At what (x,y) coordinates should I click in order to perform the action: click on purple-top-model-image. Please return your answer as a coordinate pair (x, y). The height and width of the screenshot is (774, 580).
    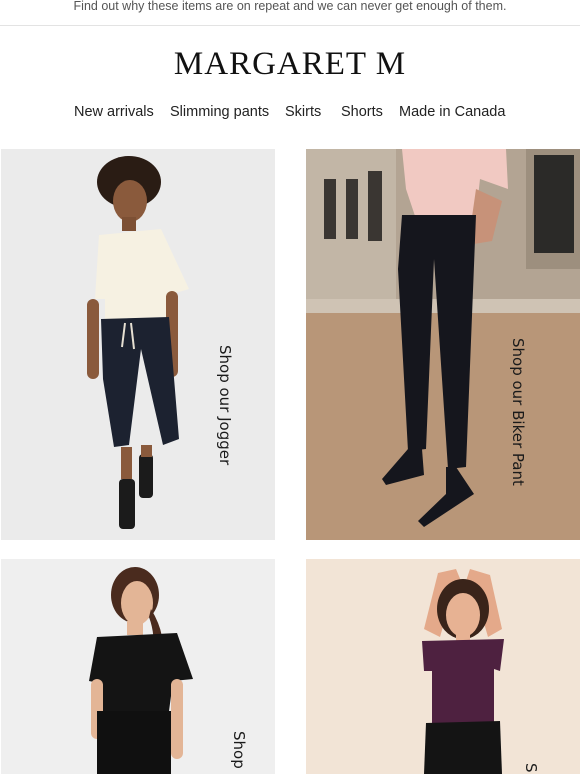
    Looking at the image, I should click on (443, 666).